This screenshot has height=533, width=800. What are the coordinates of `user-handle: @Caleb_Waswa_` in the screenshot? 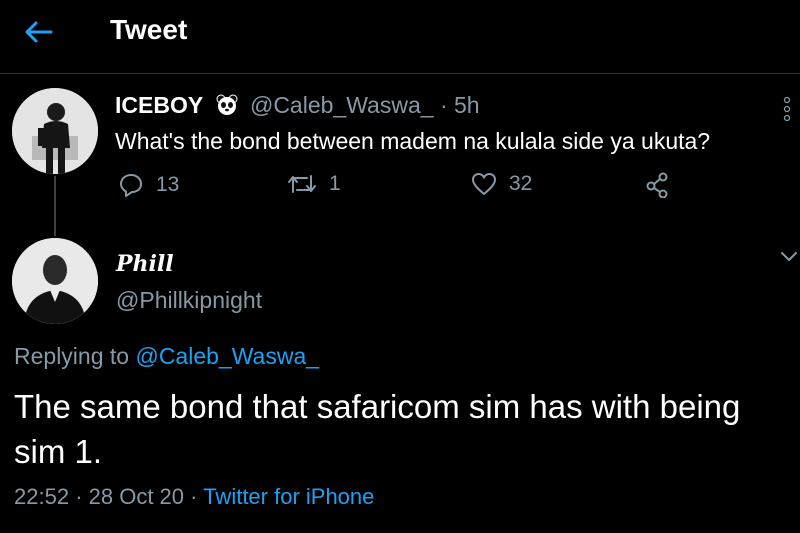 It's located at (342, 105).